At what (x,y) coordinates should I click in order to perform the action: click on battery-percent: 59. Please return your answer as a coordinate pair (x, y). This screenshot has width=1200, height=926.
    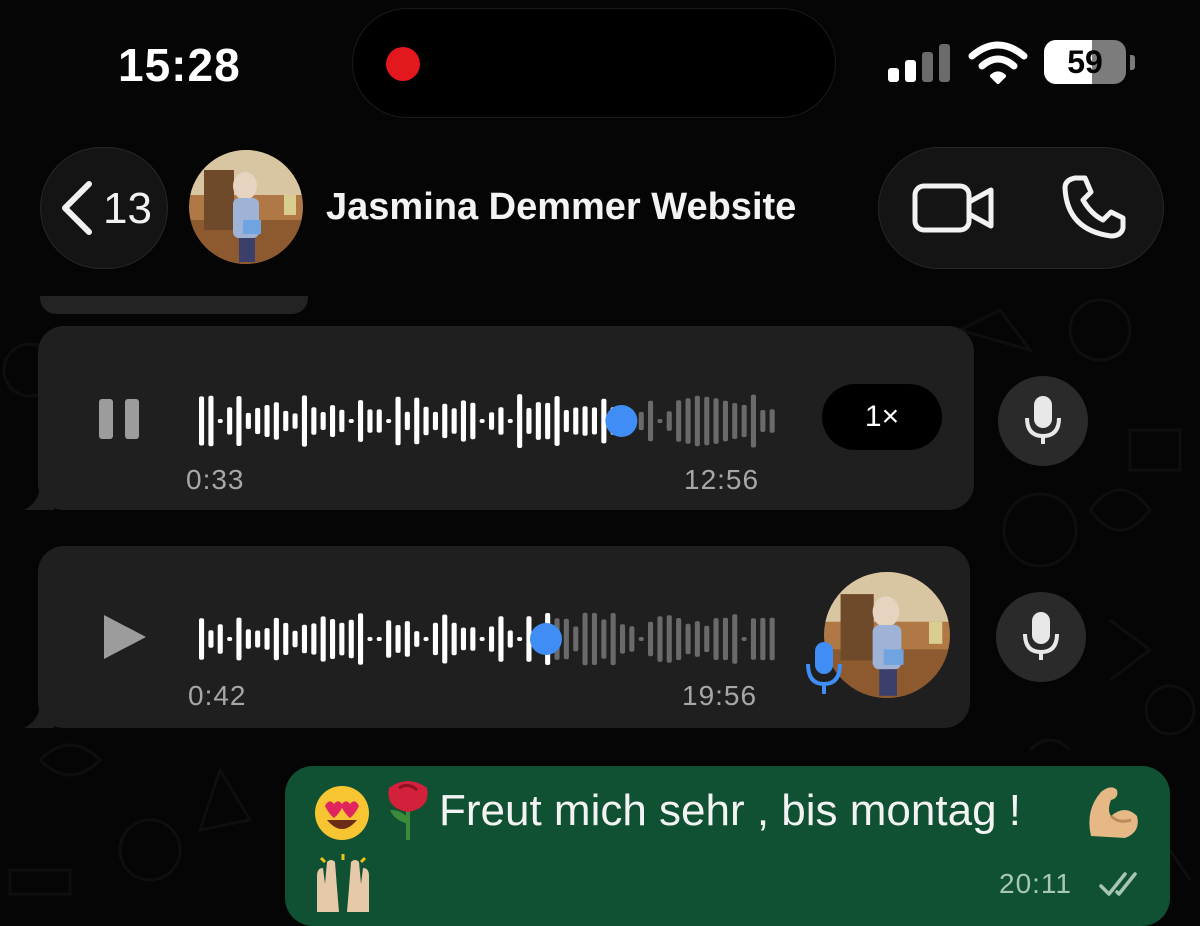
    Looking at the image, I should click on (1085, 62).